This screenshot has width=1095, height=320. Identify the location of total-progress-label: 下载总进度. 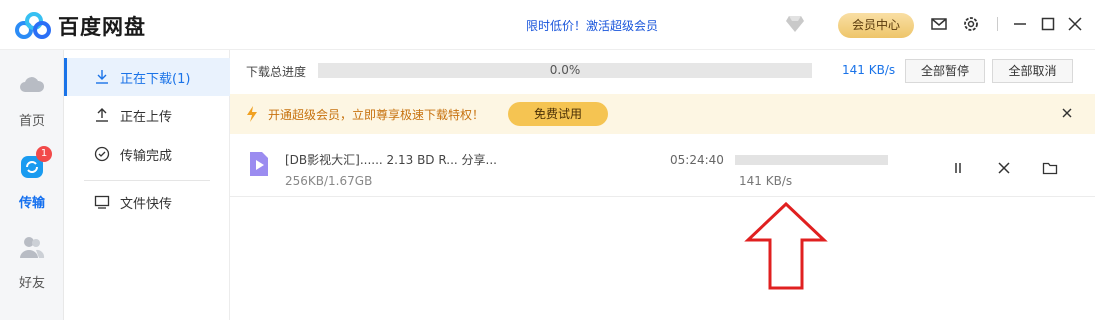
(276, 72).